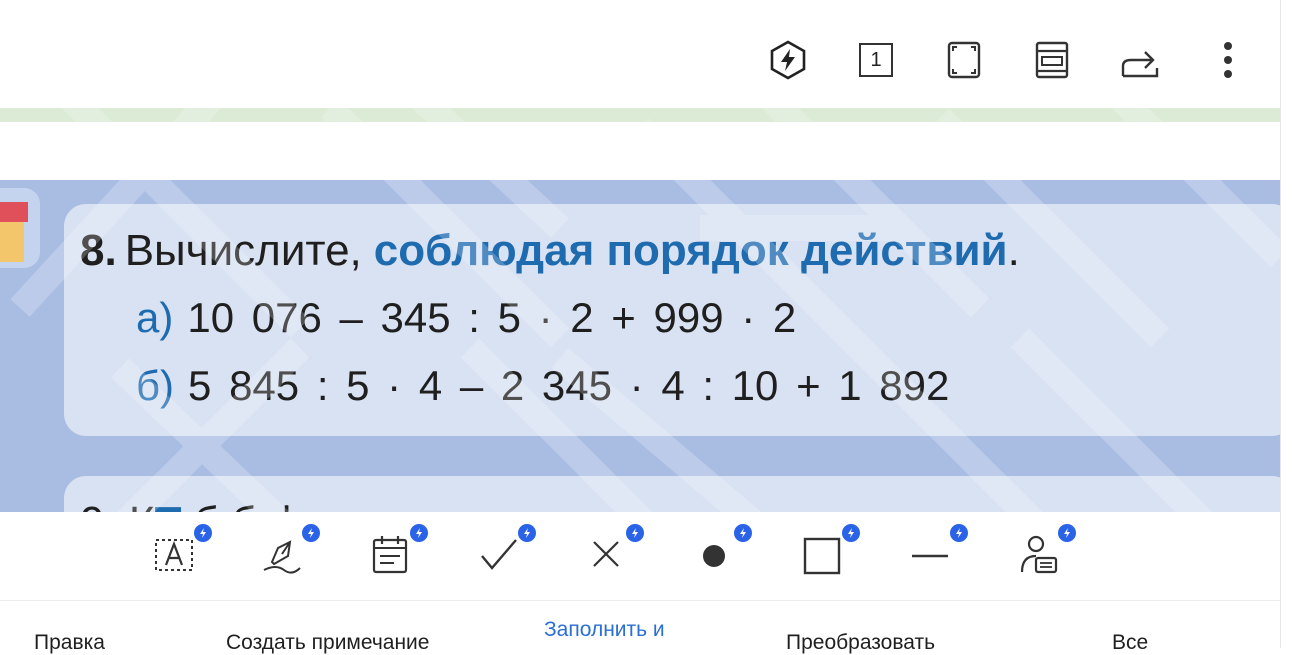 Image resolution: width=1296 pixels, height=655 pixels. Describe the element at coordinates (860, 643) in the screenshot. I see `tab-convert: Преобразовать` at that location.